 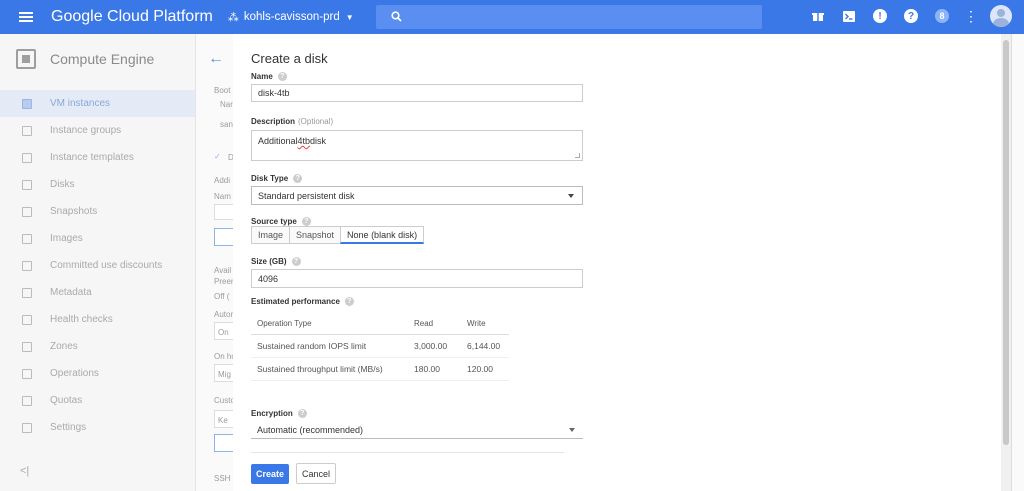 I want to click on scrollbar, so click(x=1006, y=262).